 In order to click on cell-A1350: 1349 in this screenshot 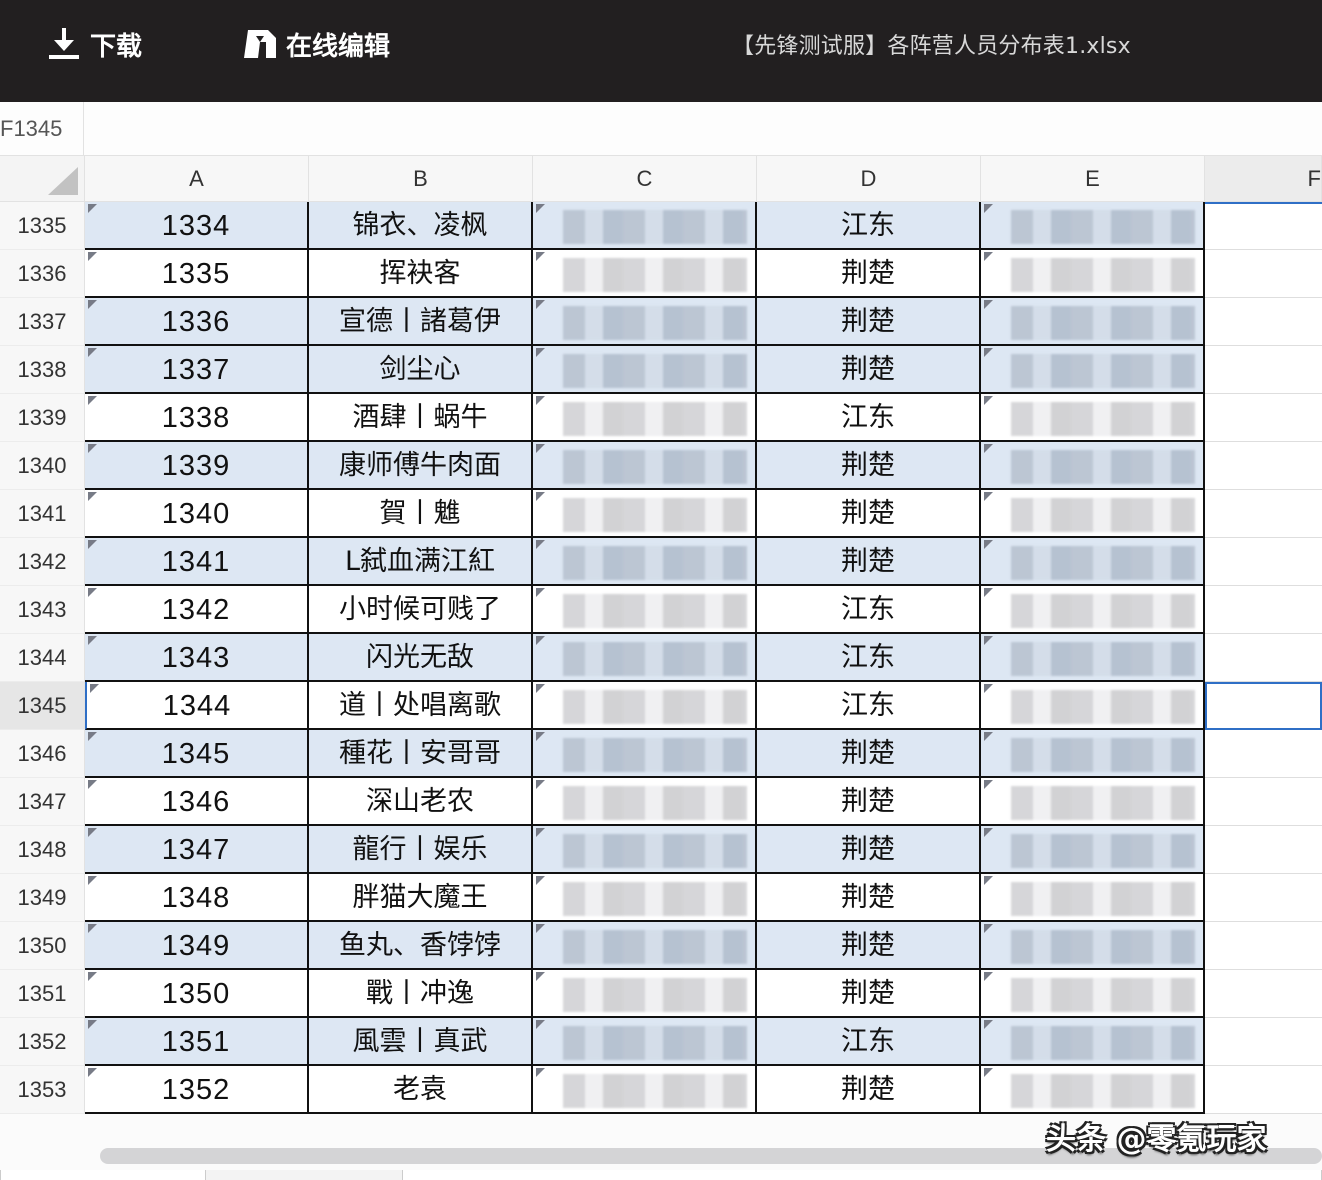, I will do `click(197, 946)`.